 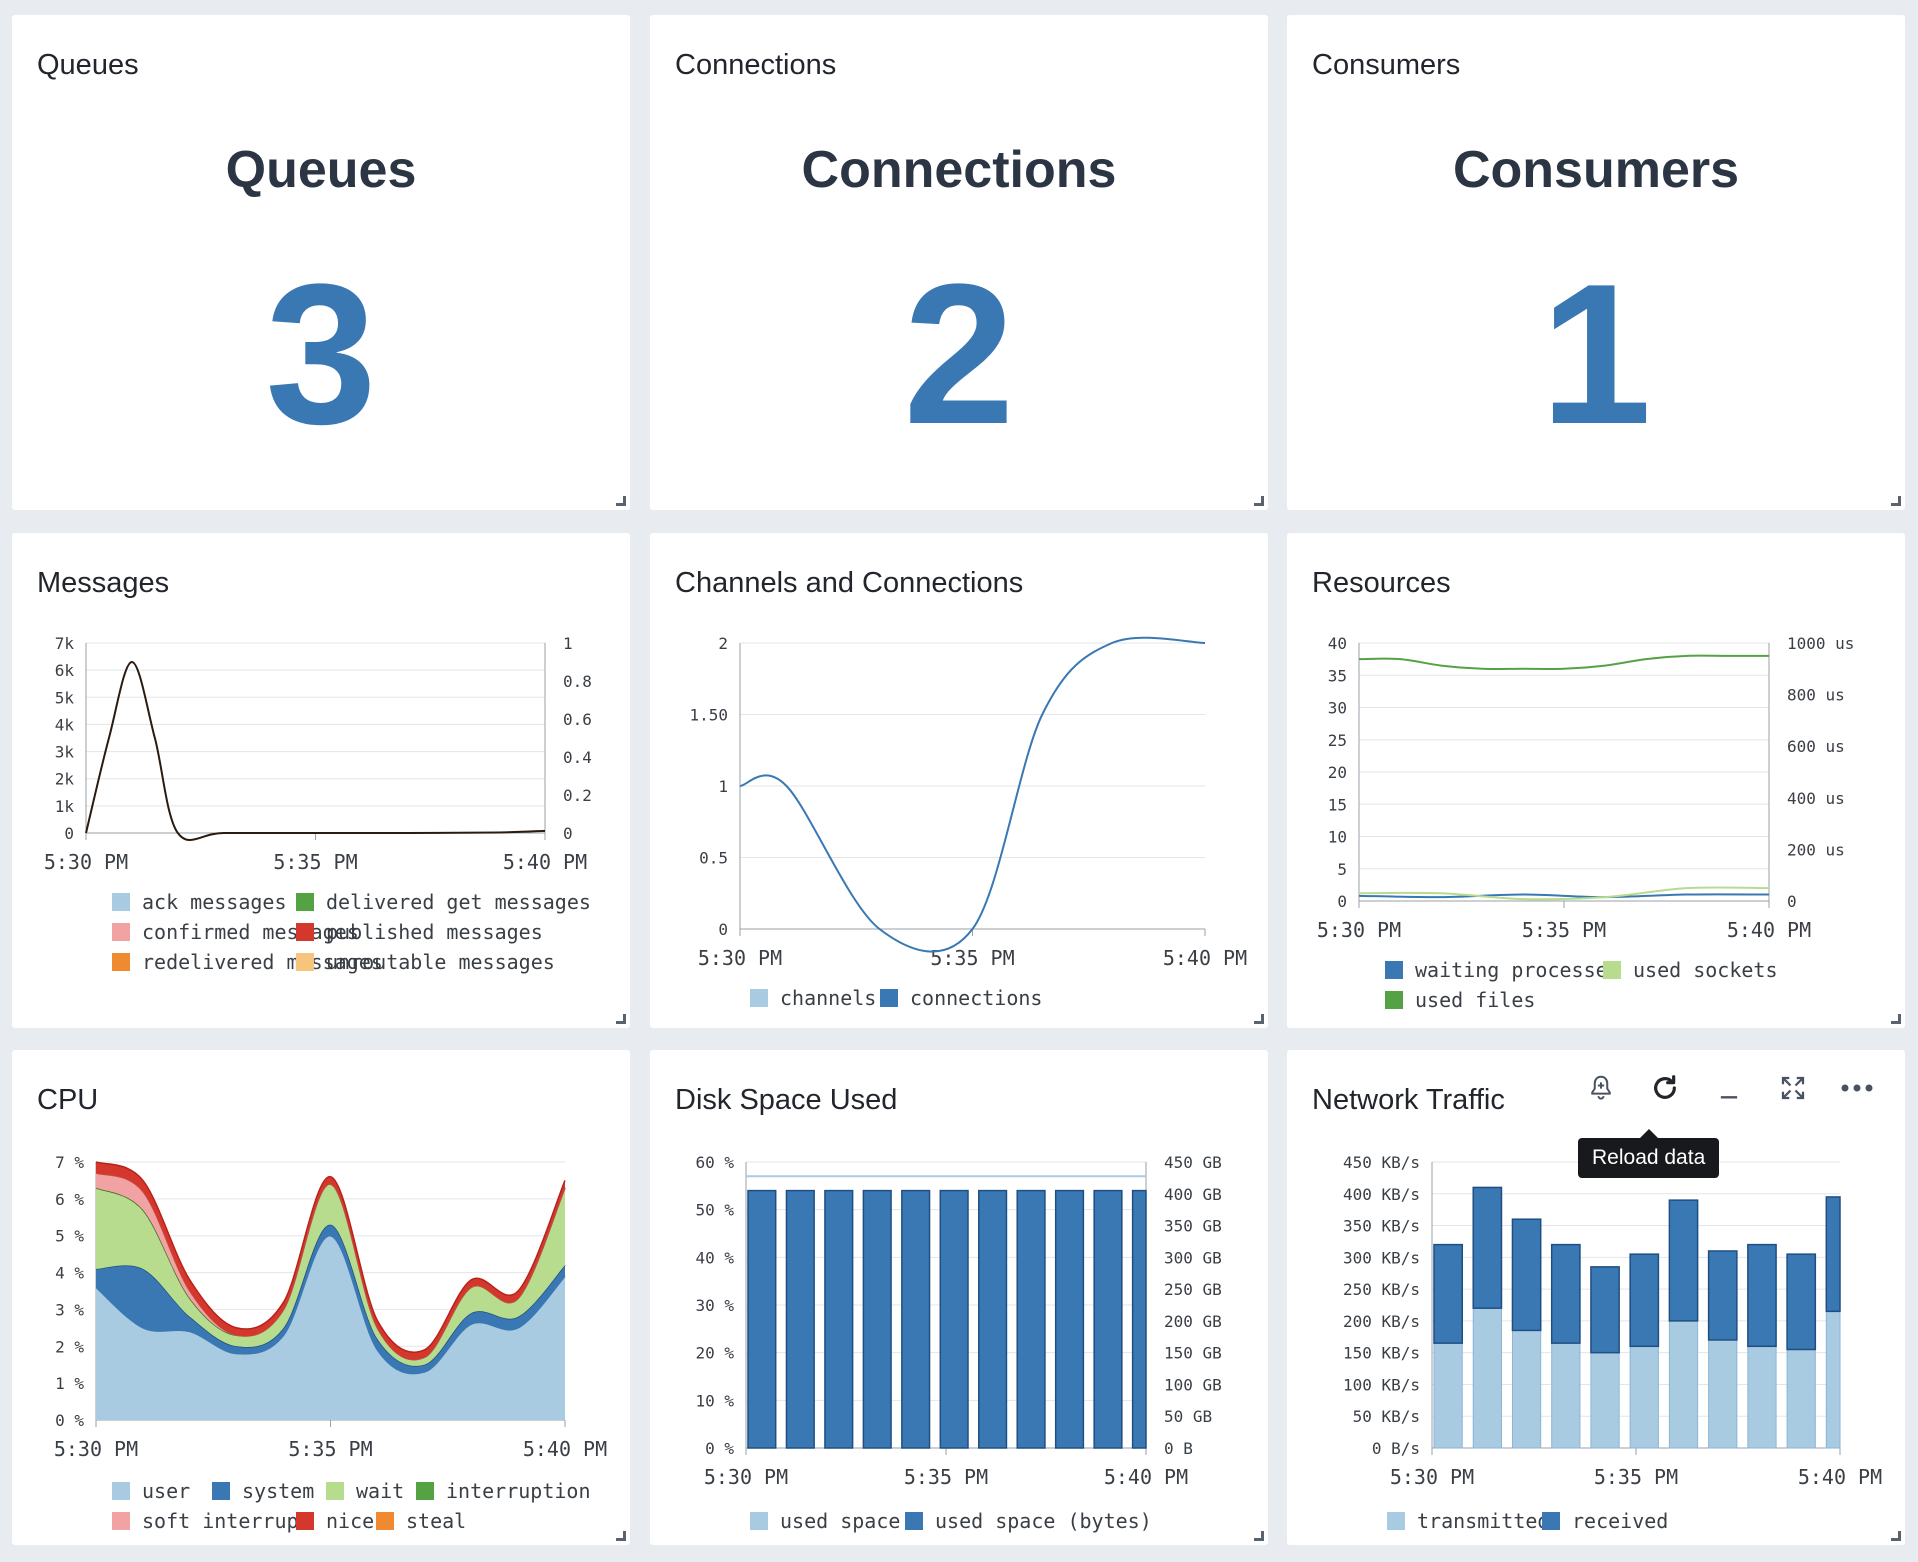 I want to click on expand-button, so click(x=1793, y=1088).